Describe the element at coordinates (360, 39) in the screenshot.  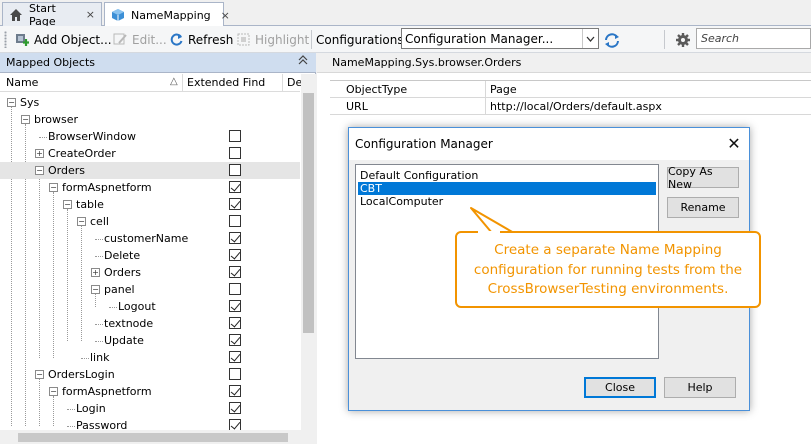
I see `configurations-label: Configurations` at that location.